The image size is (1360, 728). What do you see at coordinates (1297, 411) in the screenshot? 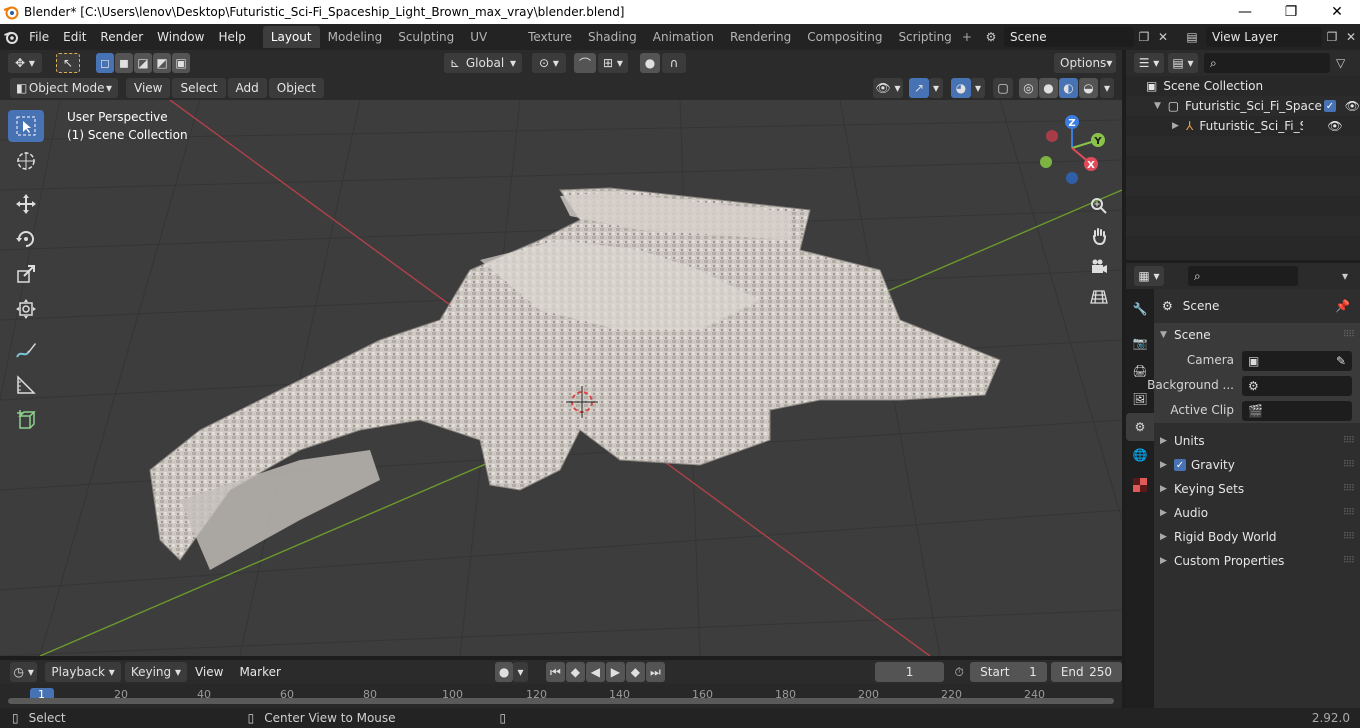
I see `active-clip-field: 🎬` at bounding box center [1297, 411].